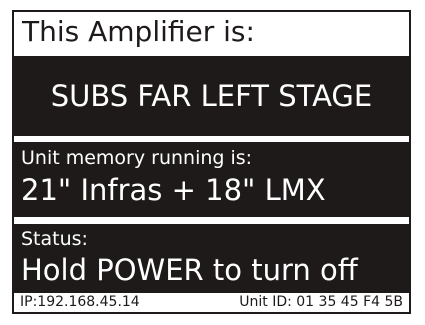  What do you see at coordinates (321, 302) in the screenshot?
I see `unit-id: Unit ID: 01 35 45 F4 5B` at bounding box center [321, 302].